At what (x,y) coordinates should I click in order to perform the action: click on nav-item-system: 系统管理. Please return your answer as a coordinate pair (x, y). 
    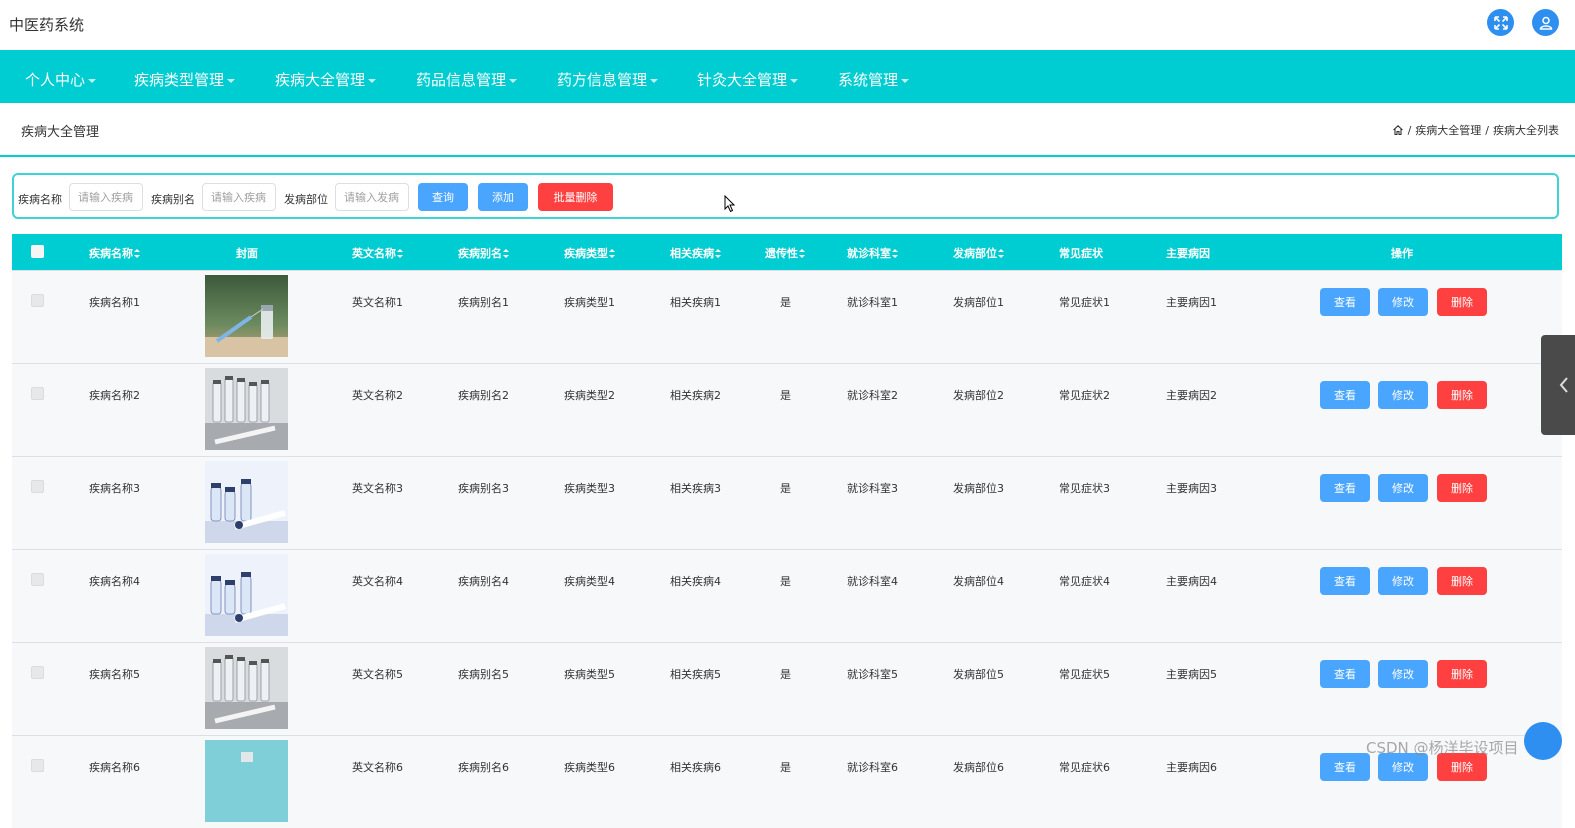
    Looking at the image, I should click on (874, 79).